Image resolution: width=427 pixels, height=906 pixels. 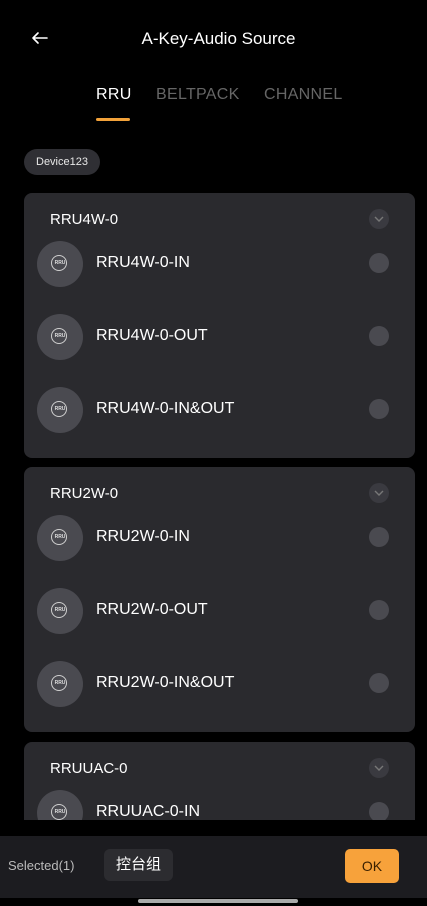 What do you see at coordinates (143, 262) in the screenshot?
I see `item-label: RRU4W-0-IN` at bounding box center [143, 262].